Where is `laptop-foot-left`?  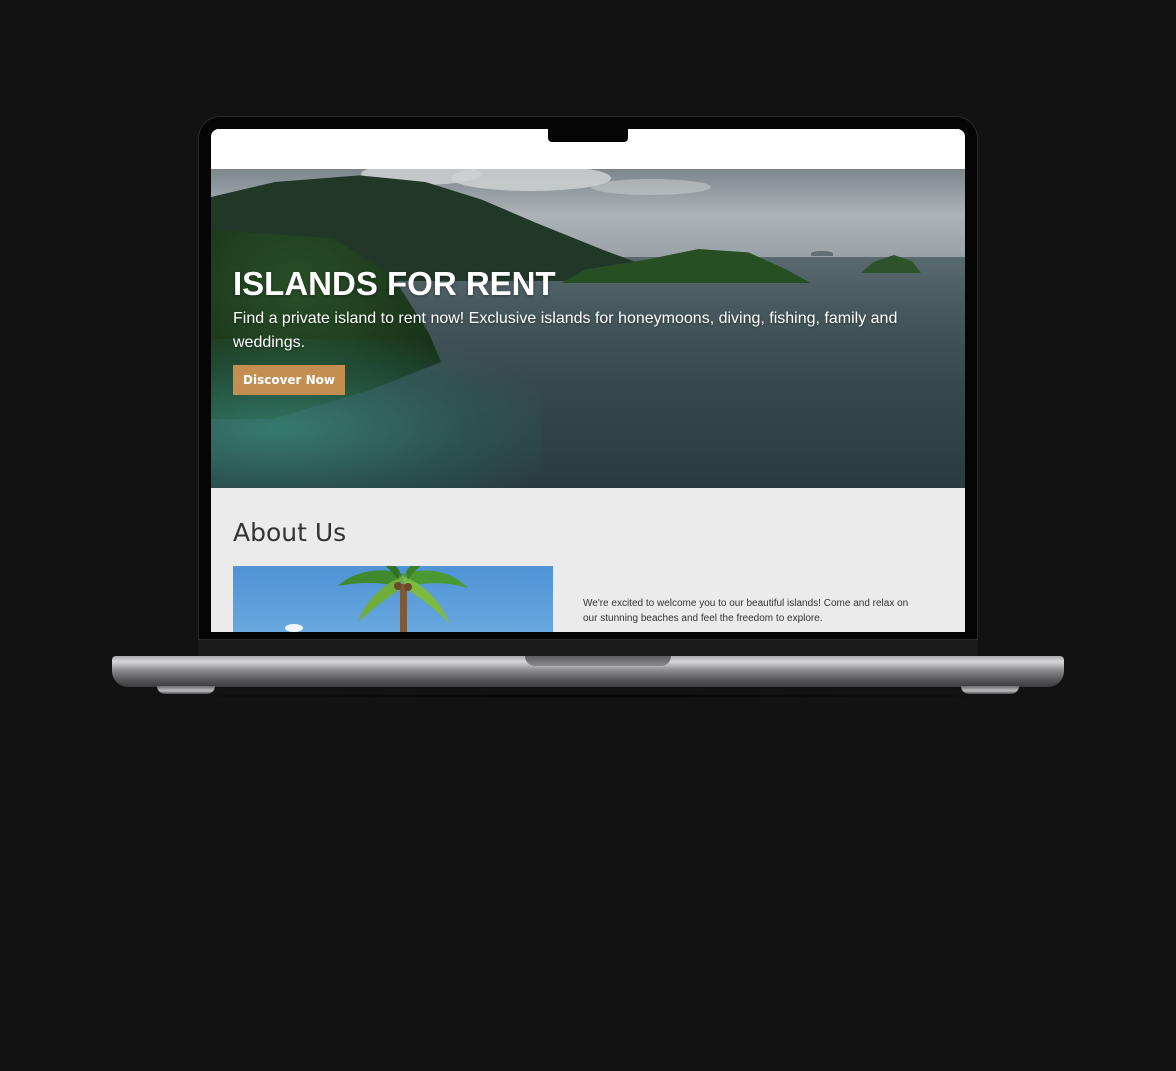 laptop-foot-left is located at coordinates (186, 690).